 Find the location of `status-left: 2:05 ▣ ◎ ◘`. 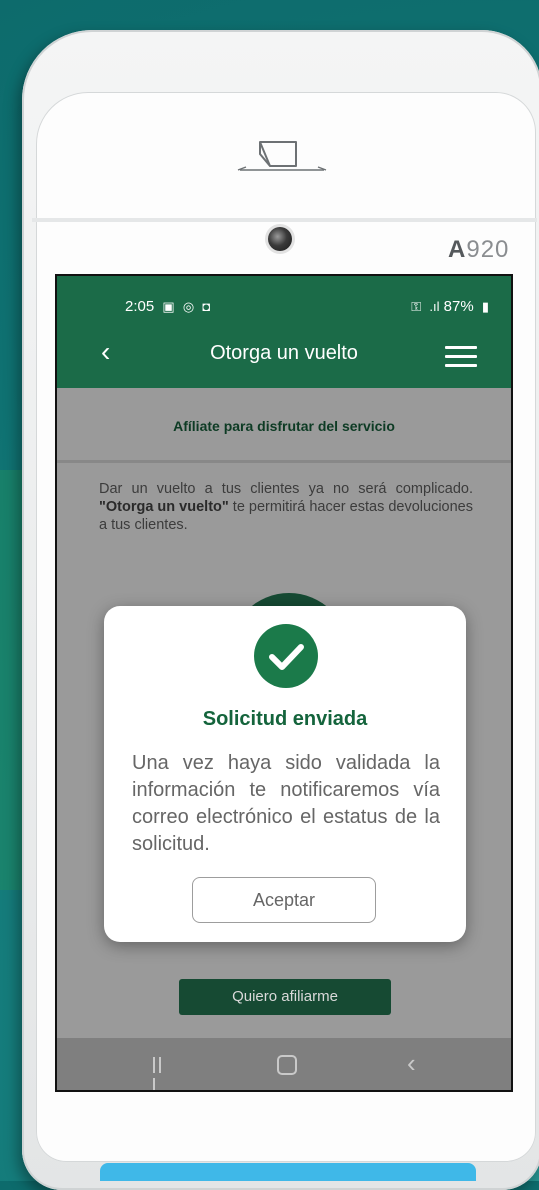

status-left: 2:05 ▣ ◎ ◘ is located at coordinates (167, 306).